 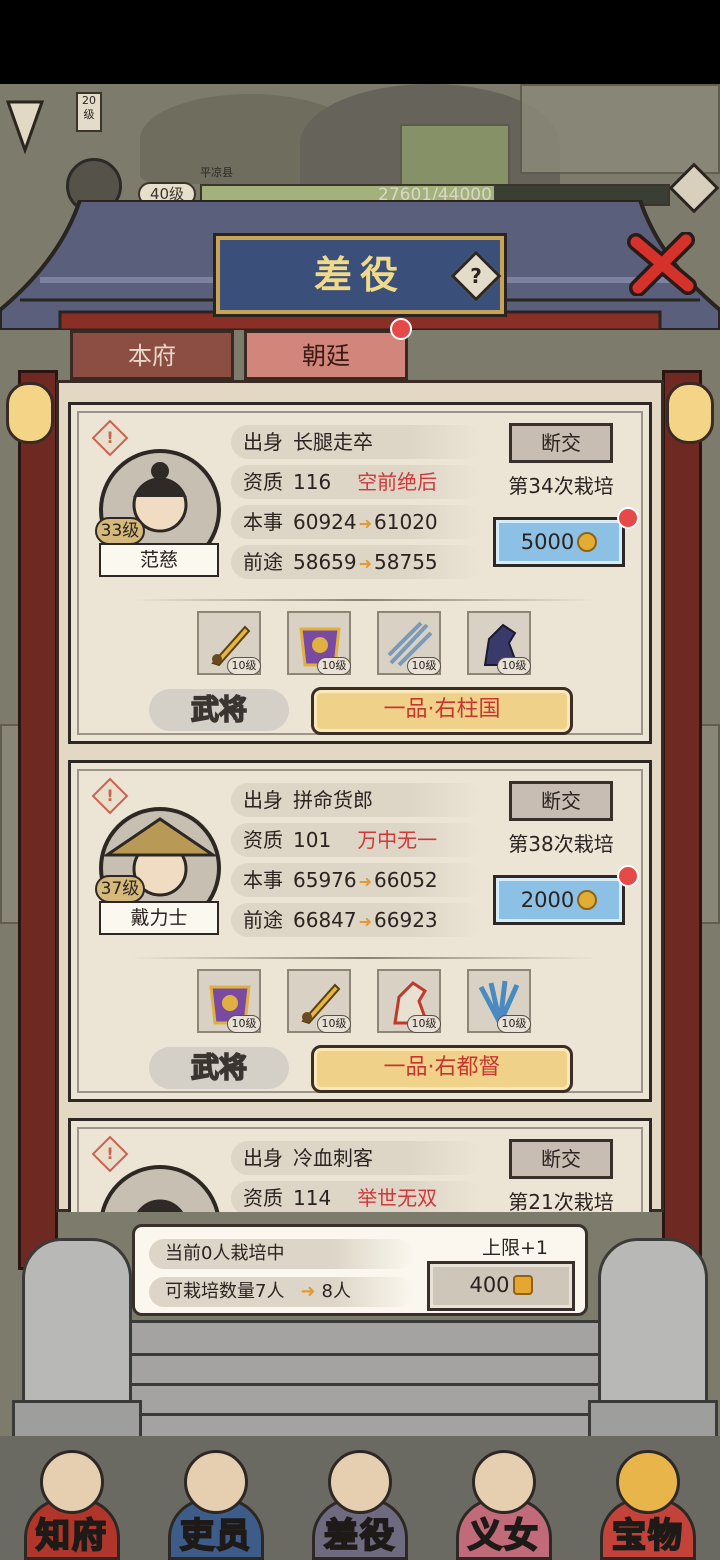 I want to click on close-button, so click(x=662, y=264).